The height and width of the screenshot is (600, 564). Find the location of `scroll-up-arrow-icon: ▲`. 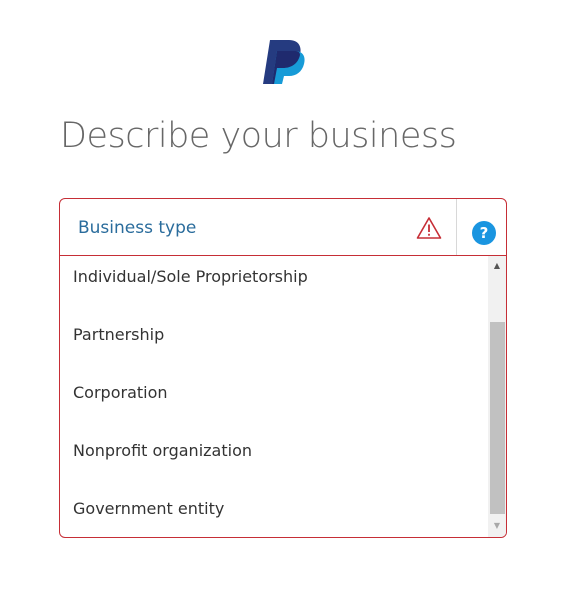

scroll-up-arrow-icon: ▲ is located at coordinates (497, 266).